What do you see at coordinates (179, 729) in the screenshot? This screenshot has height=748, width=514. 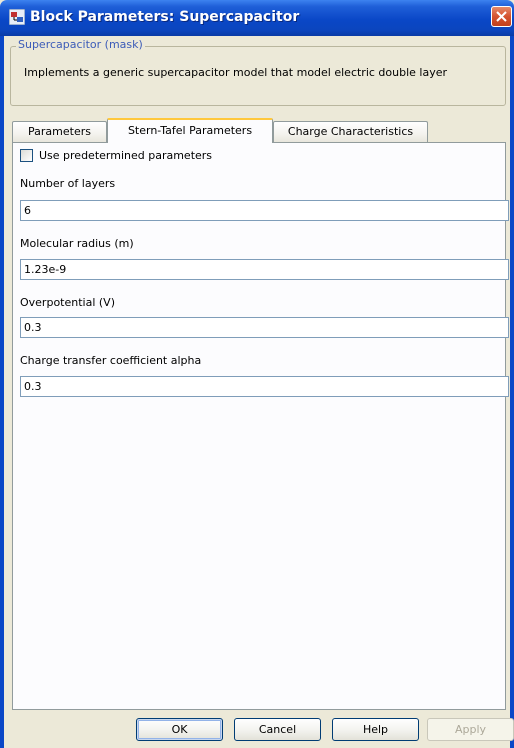 I see `ok-button: OK` at bounding box center [179, 729].